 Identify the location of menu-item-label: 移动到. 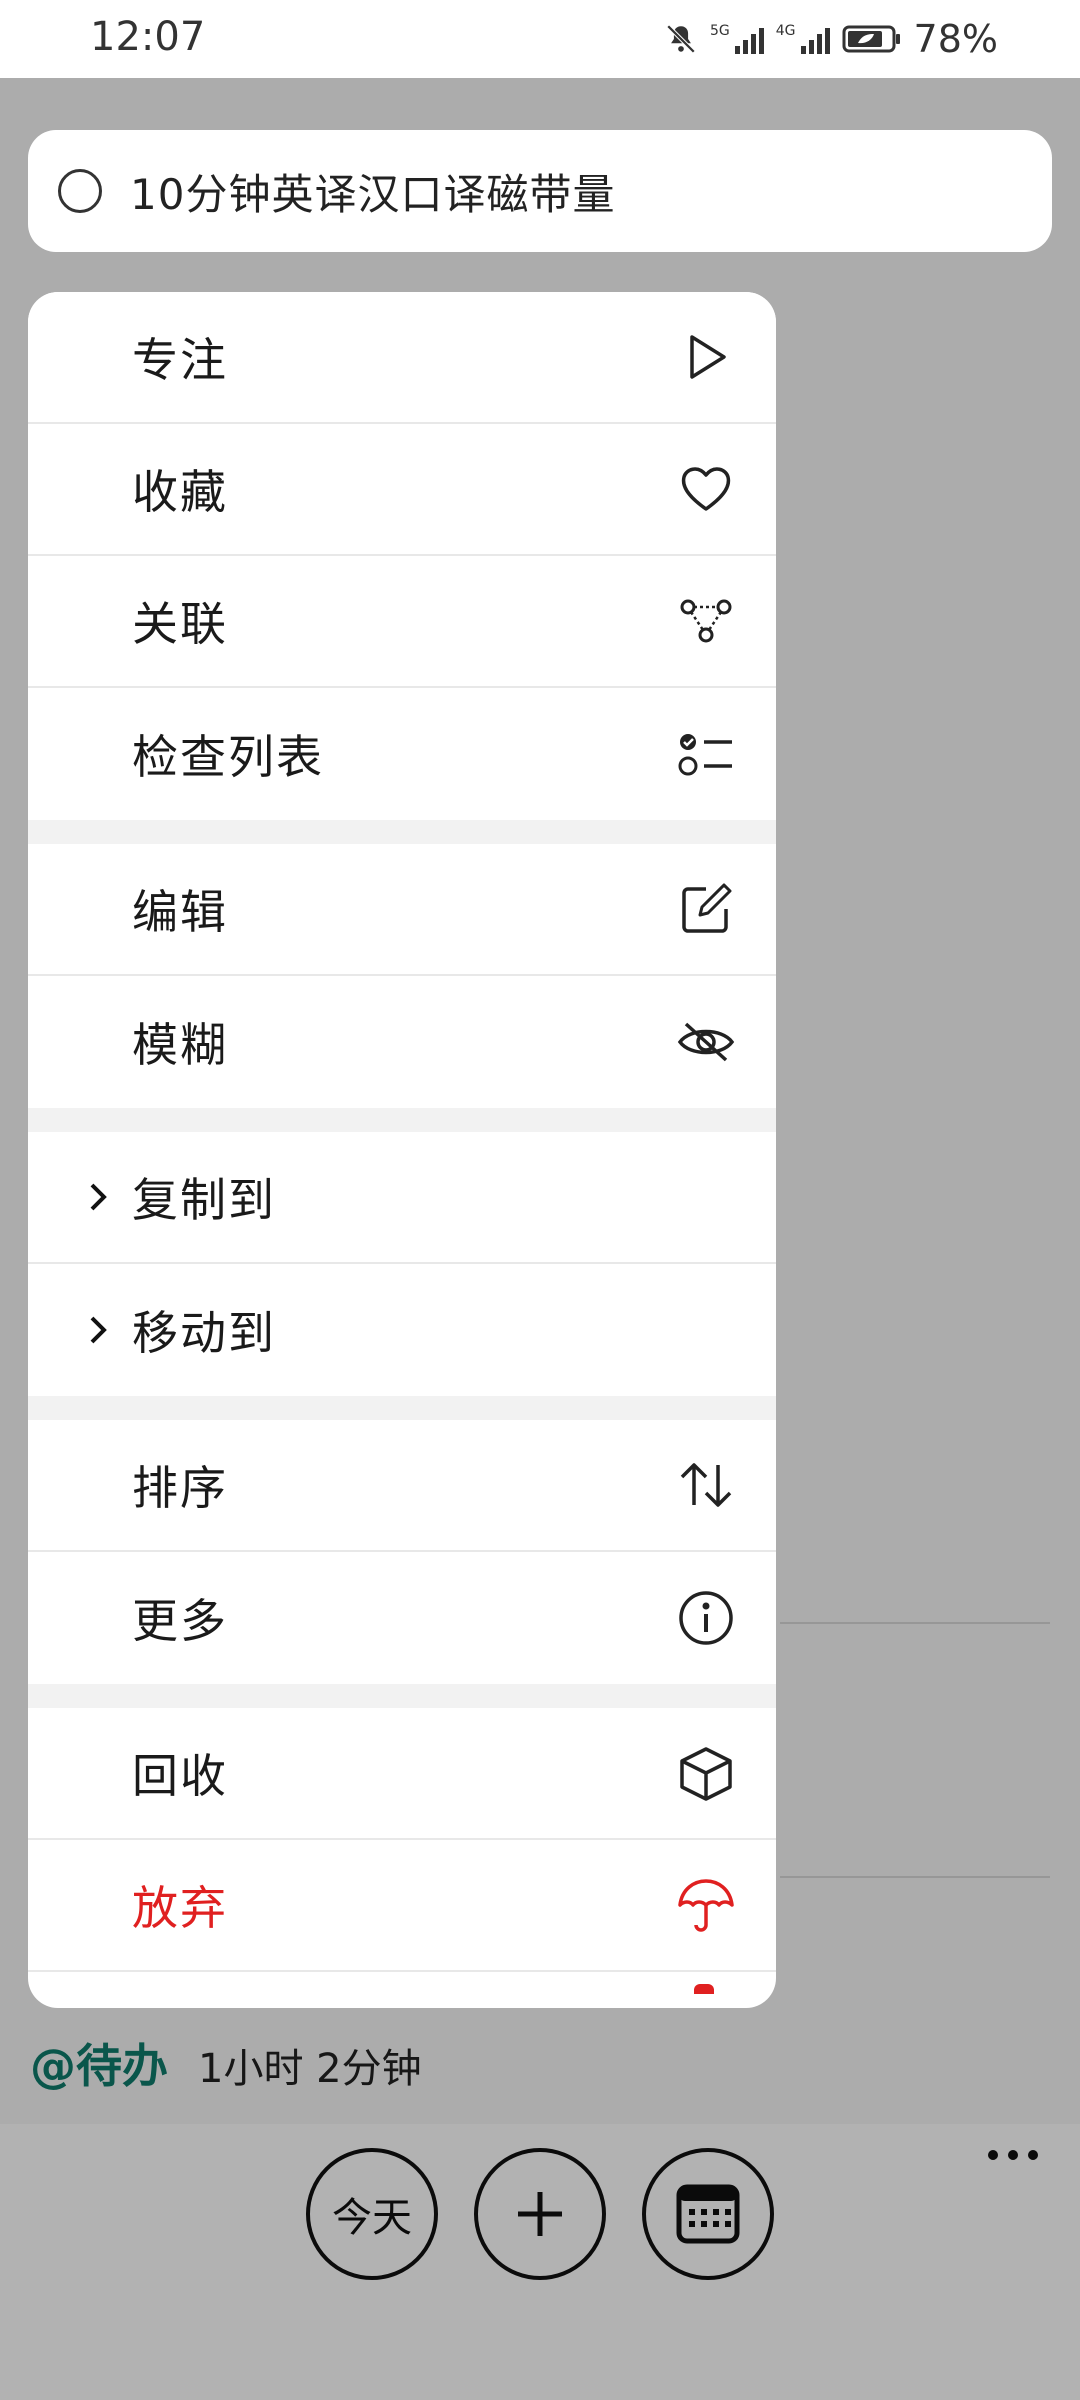
(204, 1333).